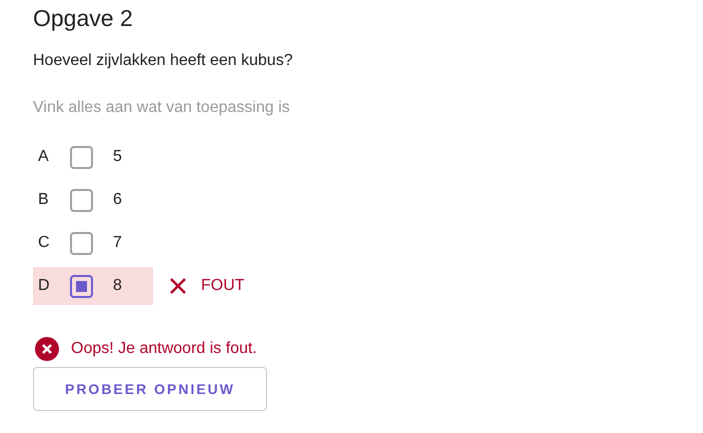  Describe the element at coordinates (163, 61) in the screenshot. I see `question-text: Hoeveel zijvlakken heeft een kubus?` at that location.